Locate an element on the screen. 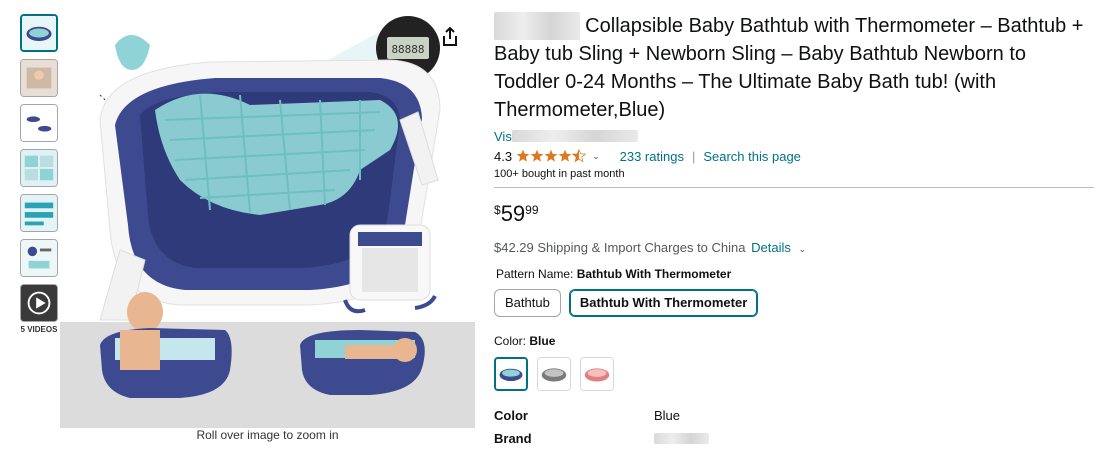 This screenshot has height=453, width=1110. price: $ 59 99 is located at coordinates (794, 215).